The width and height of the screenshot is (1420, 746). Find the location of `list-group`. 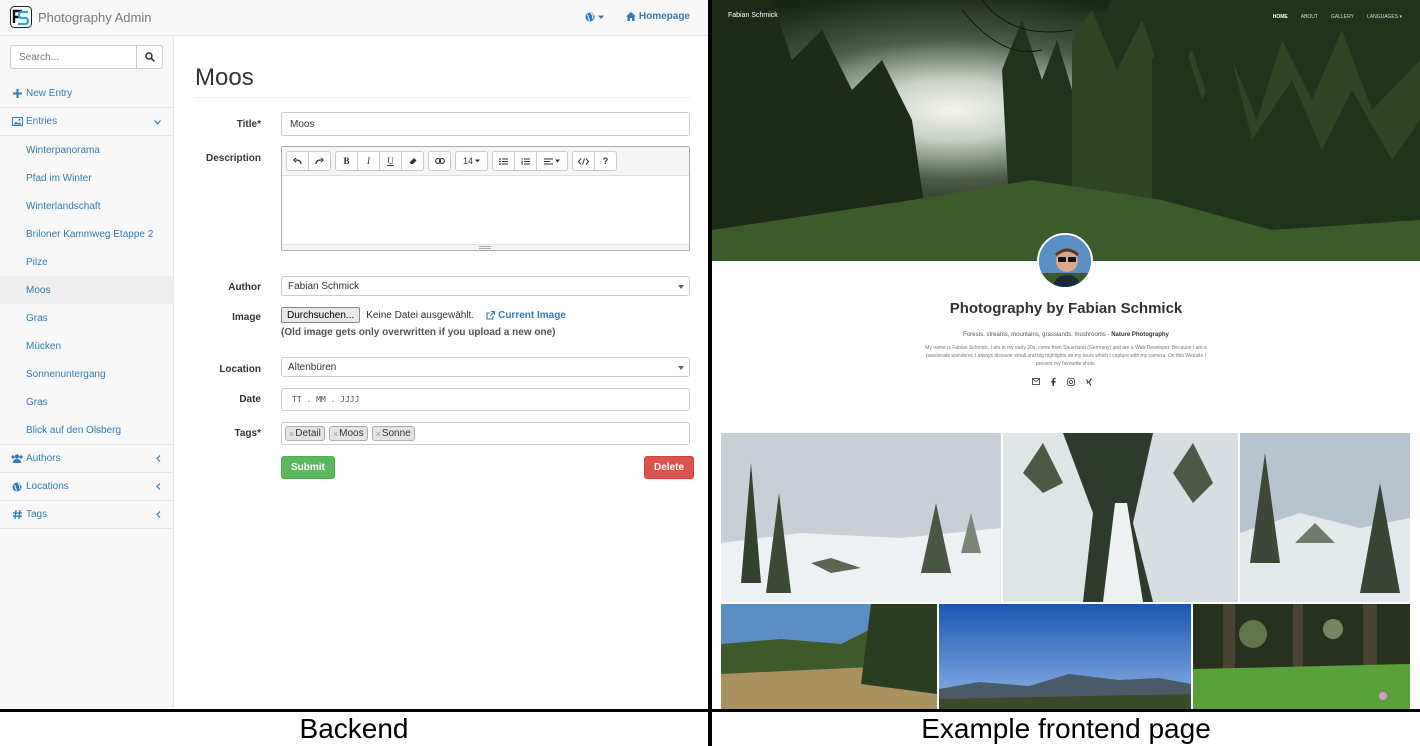

list-group is located at coordinates (530, 161).